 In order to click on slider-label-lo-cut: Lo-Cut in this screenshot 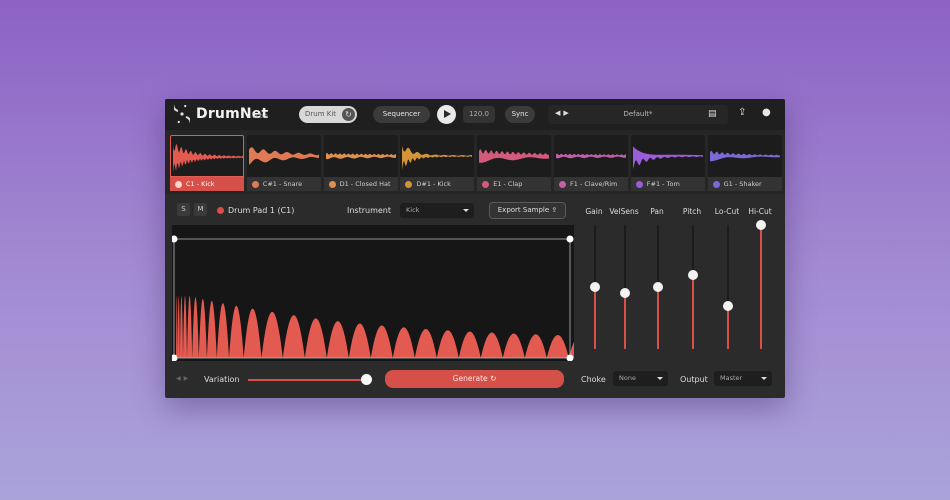, I will do `click(727, 211)`.